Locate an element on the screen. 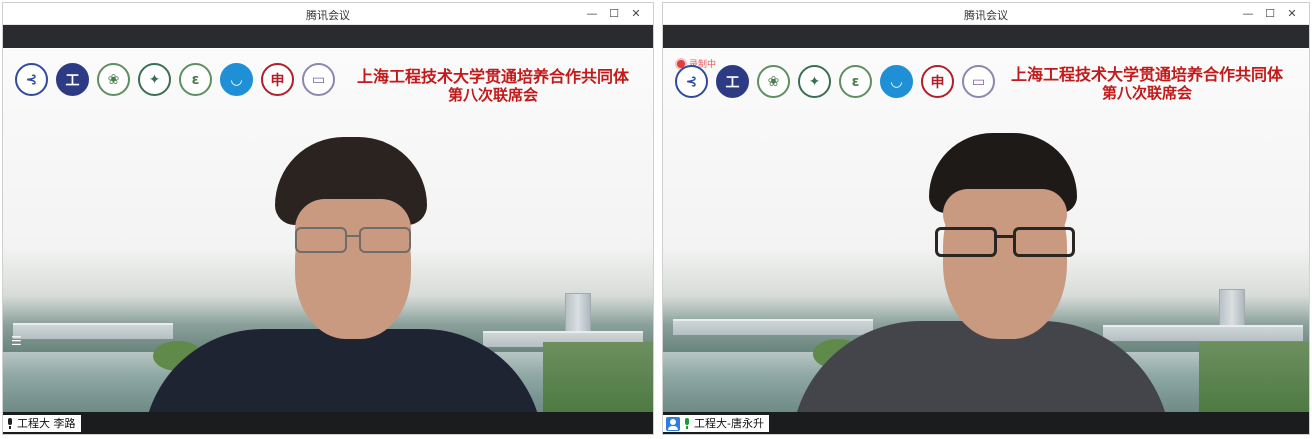 The image size is (1312, 439). bottom-bar: 工程大 李路 is located at coordinates (328, 423).